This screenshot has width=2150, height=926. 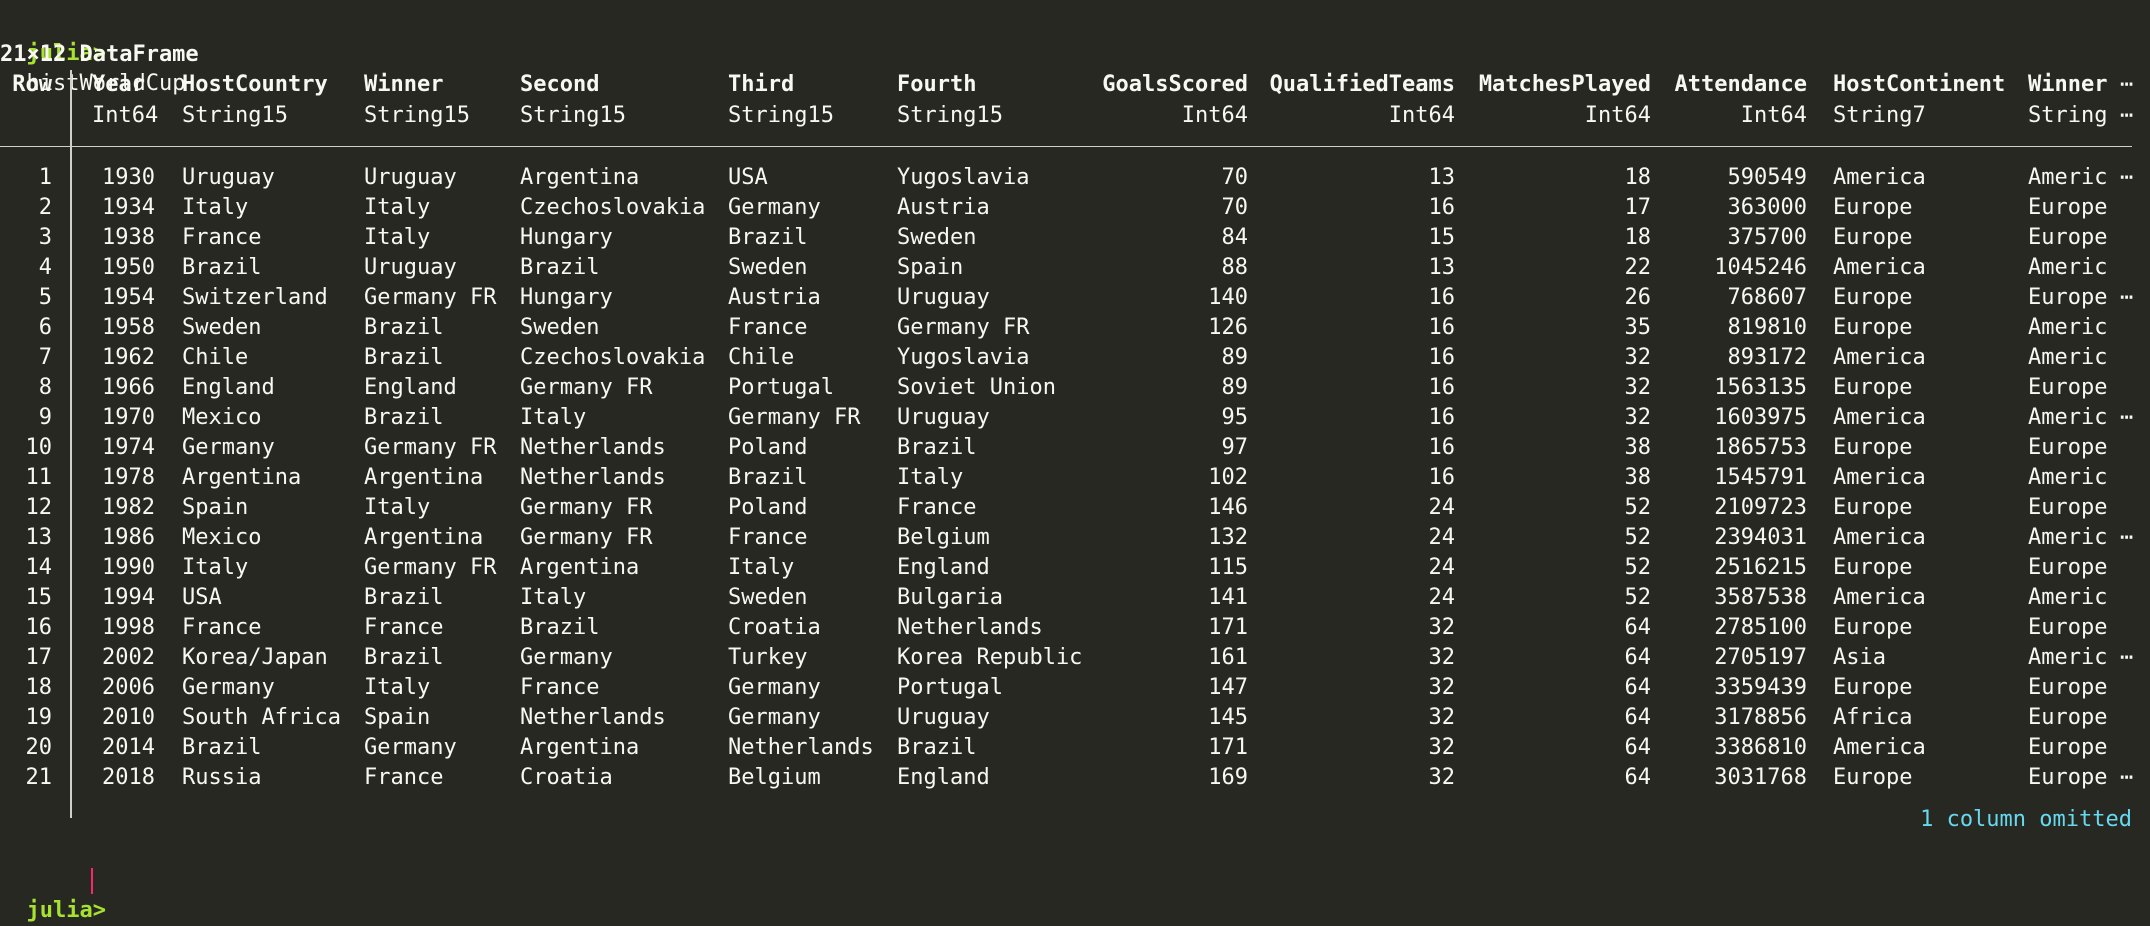 I want to click on cell-hostcountry: Italy, so click(x=215, y=207).